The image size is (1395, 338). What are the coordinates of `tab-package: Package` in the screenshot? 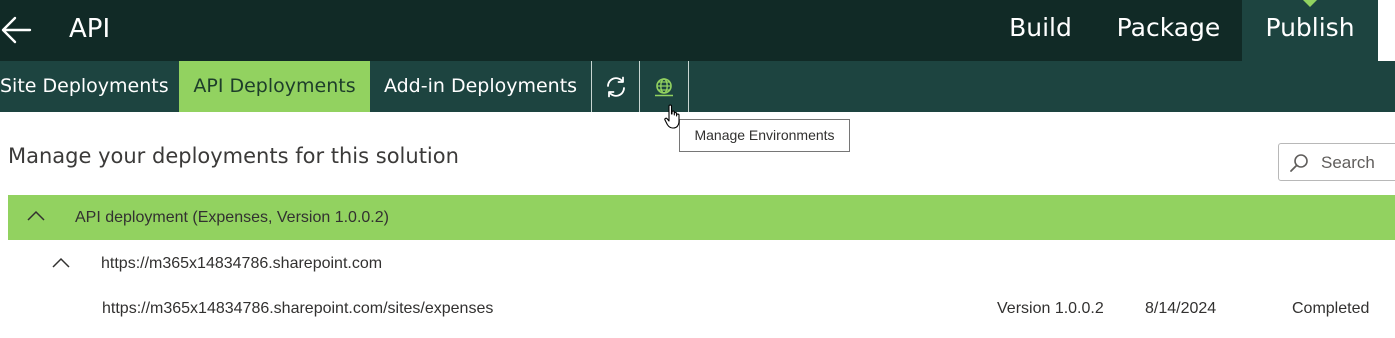 It's located at (1168, 30).